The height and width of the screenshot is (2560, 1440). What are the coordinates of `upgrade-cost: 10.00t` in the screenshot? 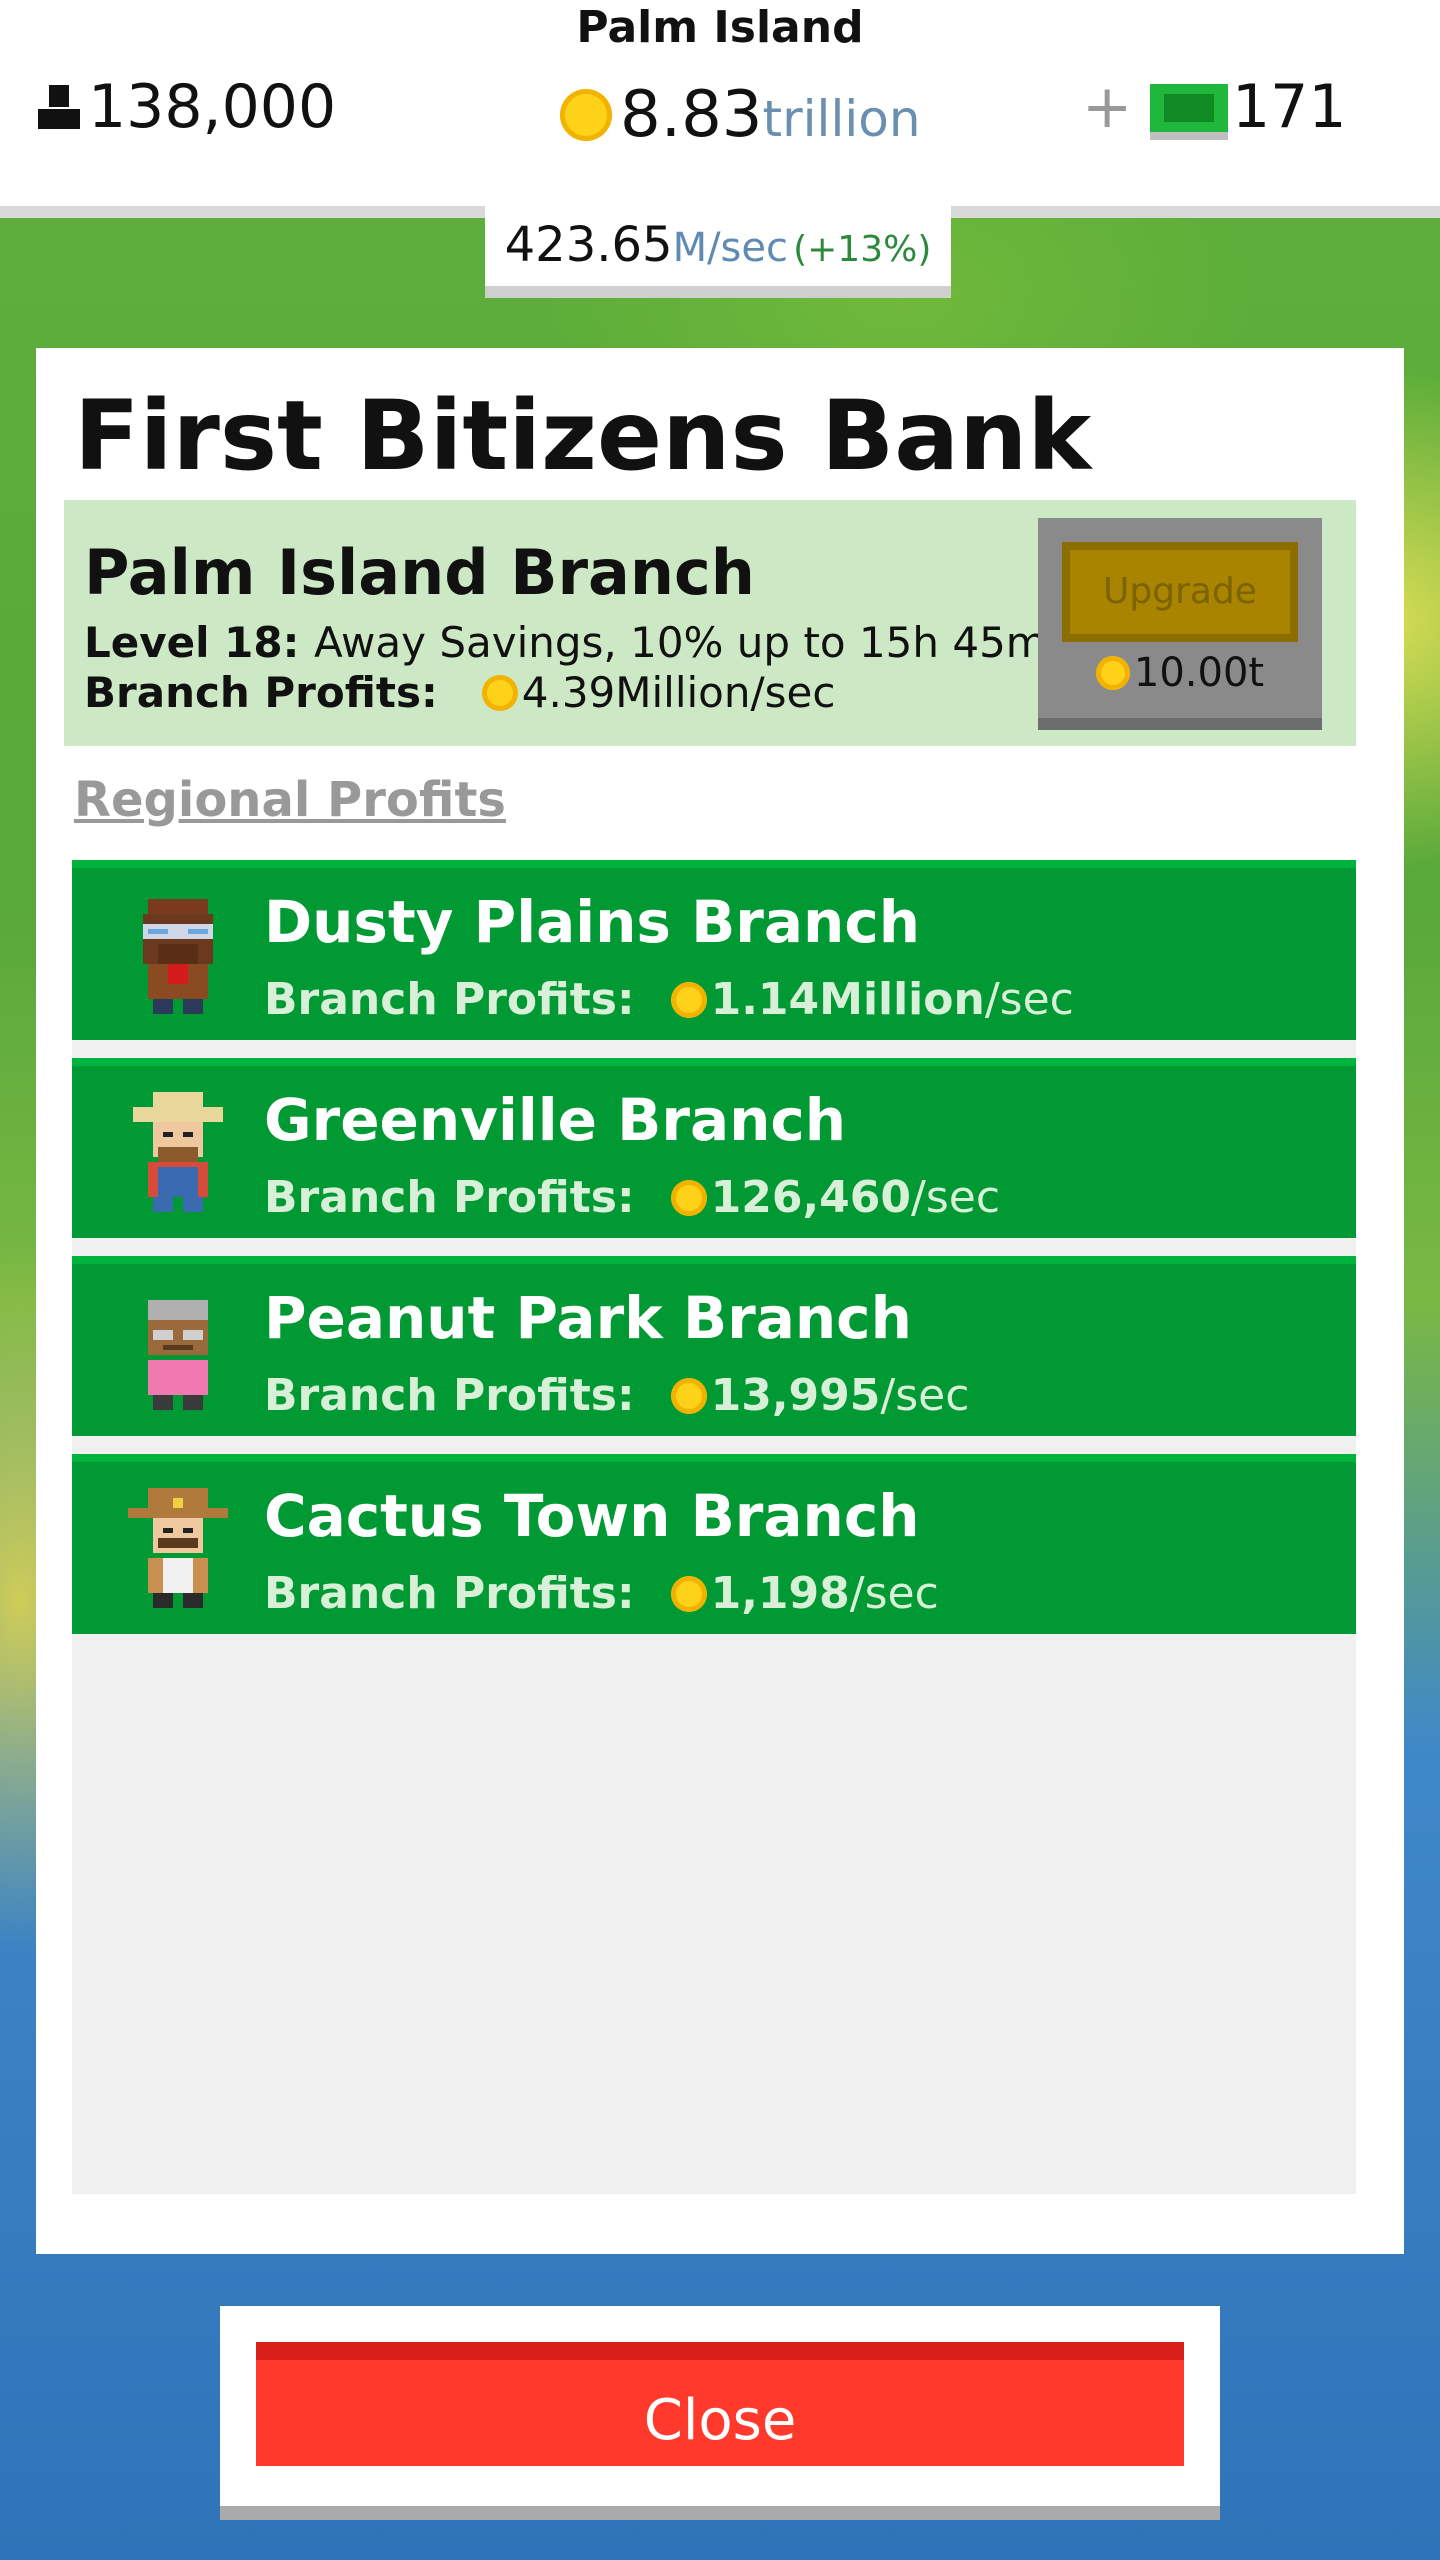 It's located at (1180, 673).